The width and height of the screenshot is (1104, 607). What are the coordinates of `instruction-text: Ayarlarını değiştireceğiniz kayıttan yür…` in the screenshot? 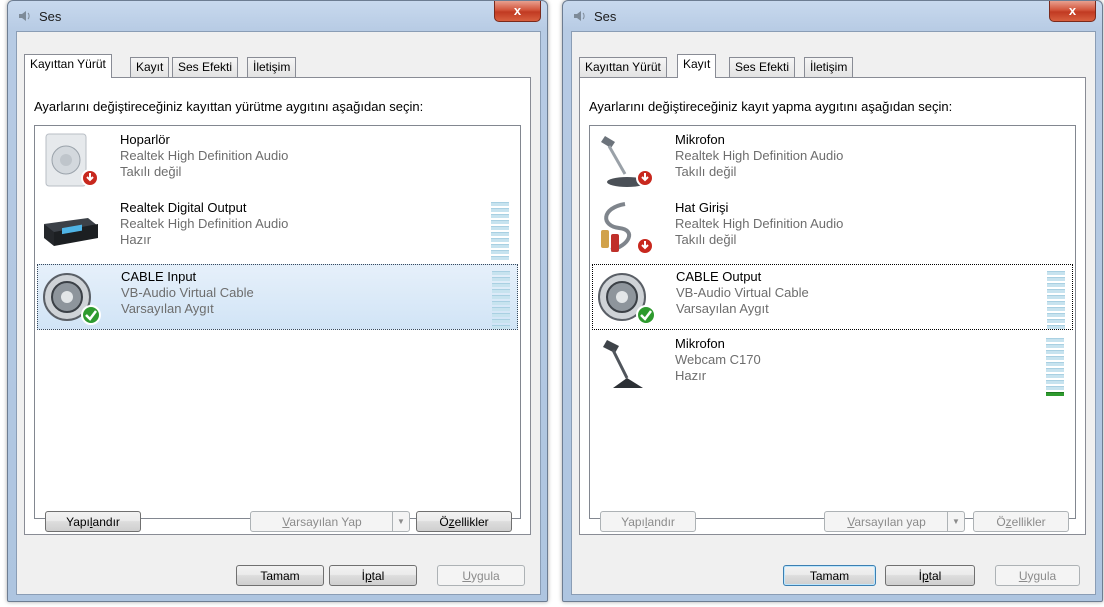 It's located at (229, 106).